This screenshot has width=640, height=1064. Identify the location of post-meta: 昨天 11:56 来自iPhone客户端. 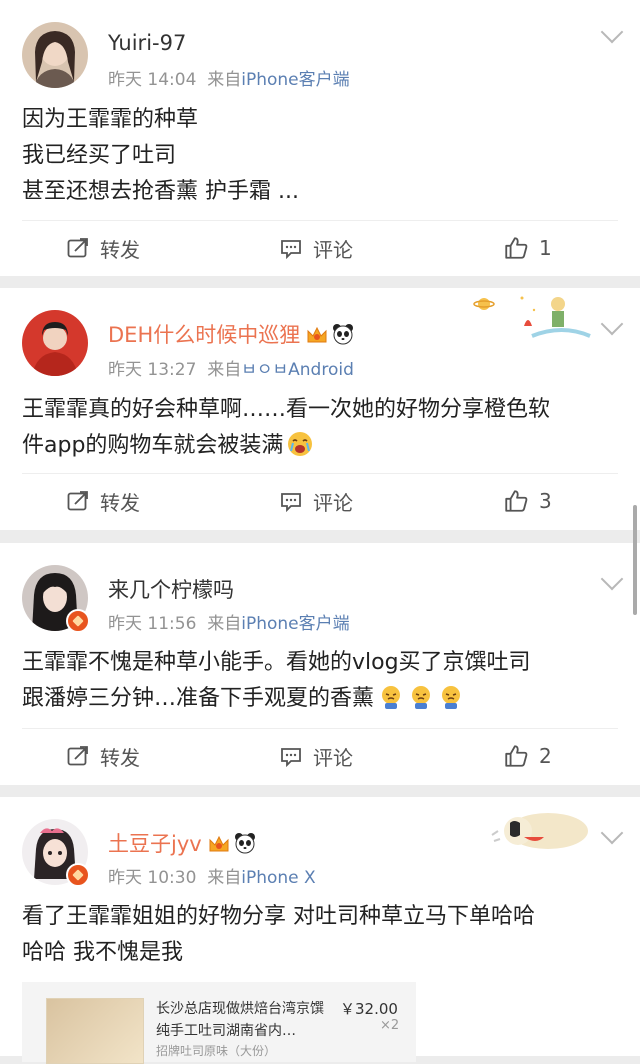
(229, 621).